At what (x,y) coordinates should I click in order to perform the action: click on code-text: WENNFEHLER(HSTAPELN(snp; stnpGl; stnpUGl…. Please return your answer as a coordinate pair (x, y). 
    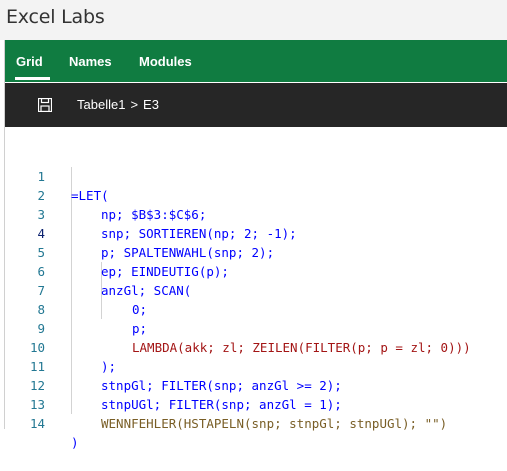
    Looking at the image, I should click on (274, 423).